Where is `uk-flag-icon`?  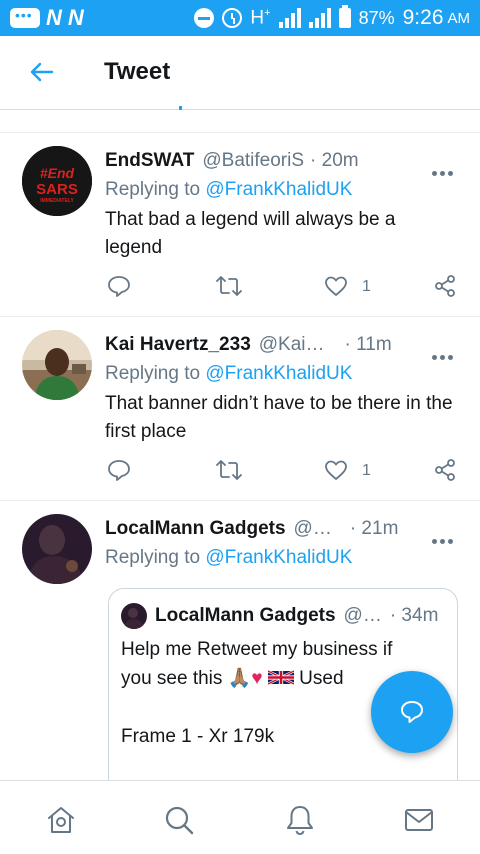 uk-flag-icon is located at coordinates (280, 677).